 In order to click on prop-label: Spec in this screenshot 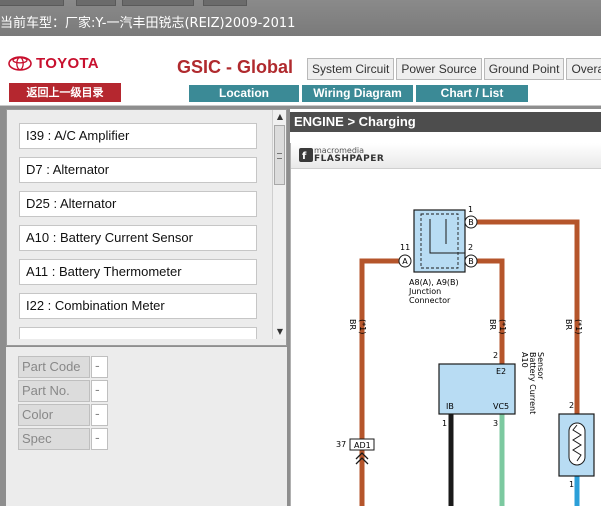, I will do `click(54, 439)`.